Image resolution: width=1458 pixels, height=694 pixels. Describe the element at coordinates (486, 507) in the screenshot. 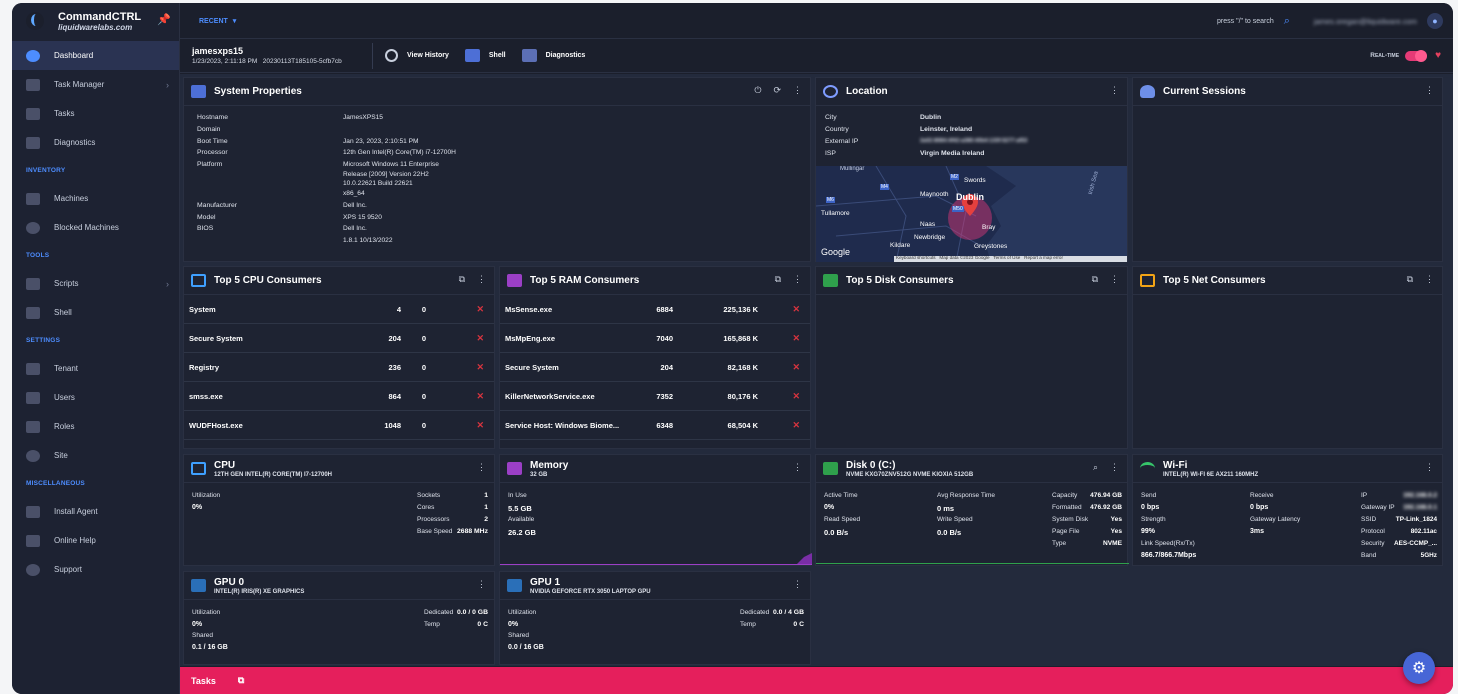

I see `cpu-cores-value: 1` at that location.